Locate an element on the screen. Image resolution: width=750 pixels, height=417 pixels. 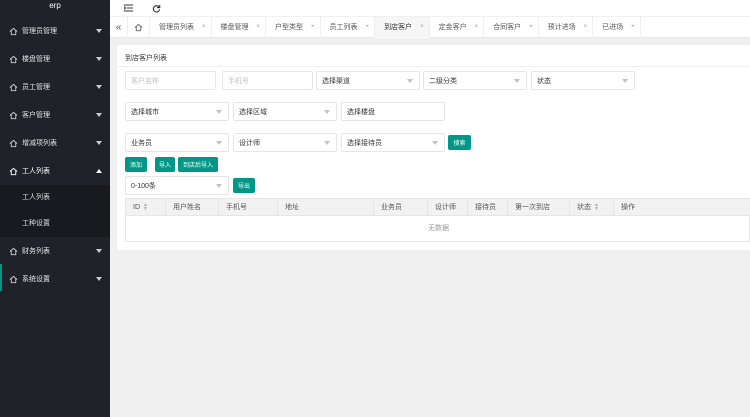
sidebar-item-staff-management: 员工管理 is located at coordinates (55, 87).